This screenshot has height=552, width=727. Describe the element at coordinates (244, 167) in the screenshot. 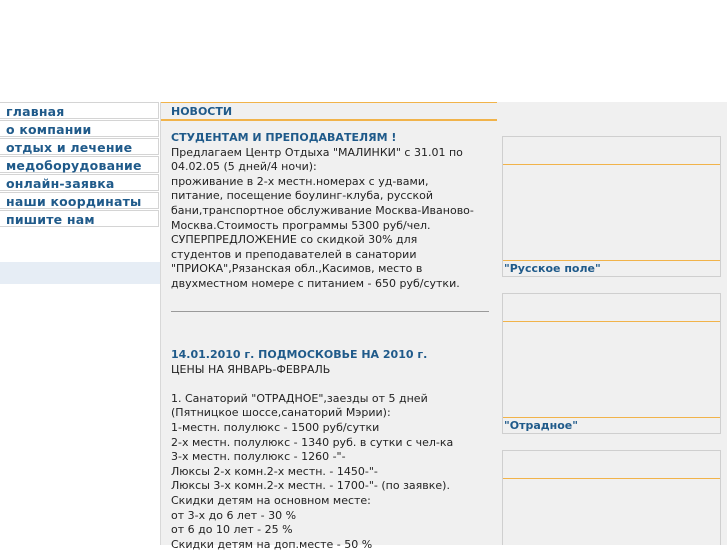

I see `news-line: 04.02.05 (5 дней/4 ночи):` at that location.